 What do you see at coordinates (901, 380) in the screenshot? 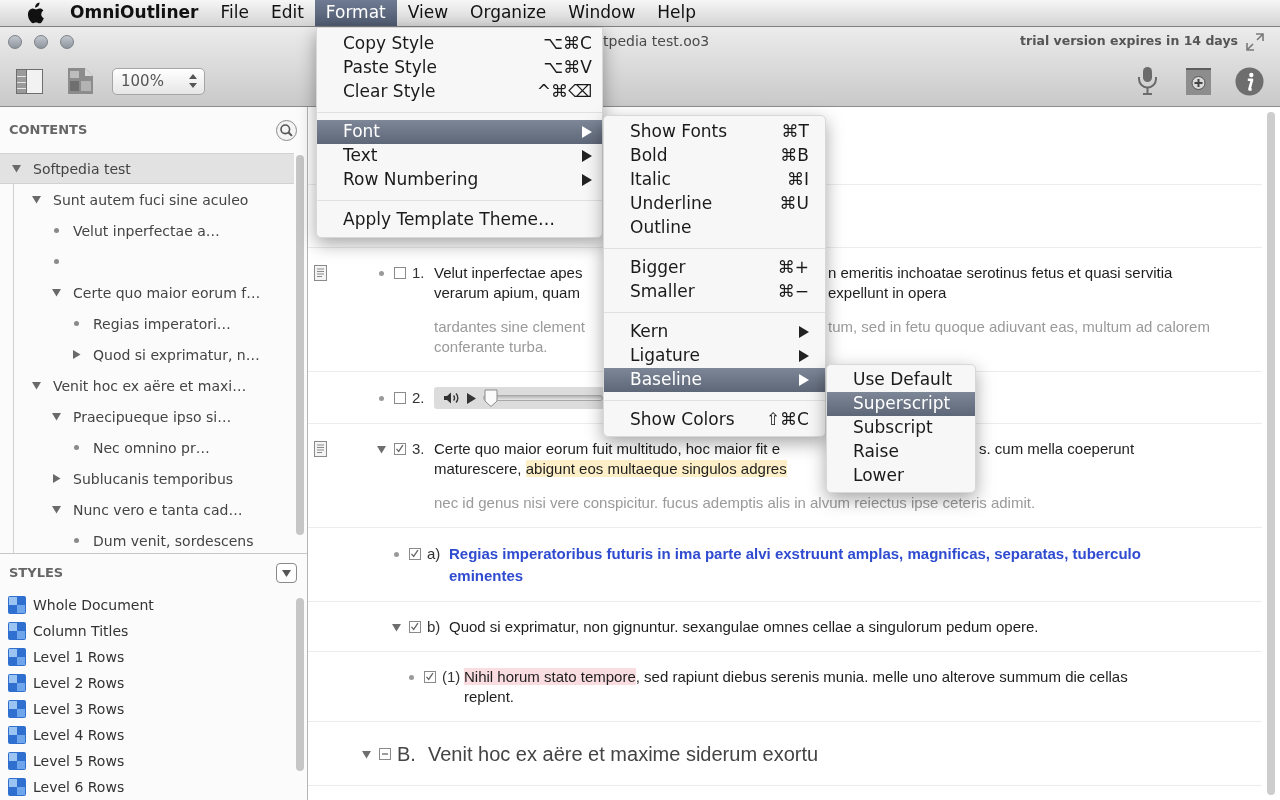
I see `menu-item: Use Default` at bounding box center [901, 380].